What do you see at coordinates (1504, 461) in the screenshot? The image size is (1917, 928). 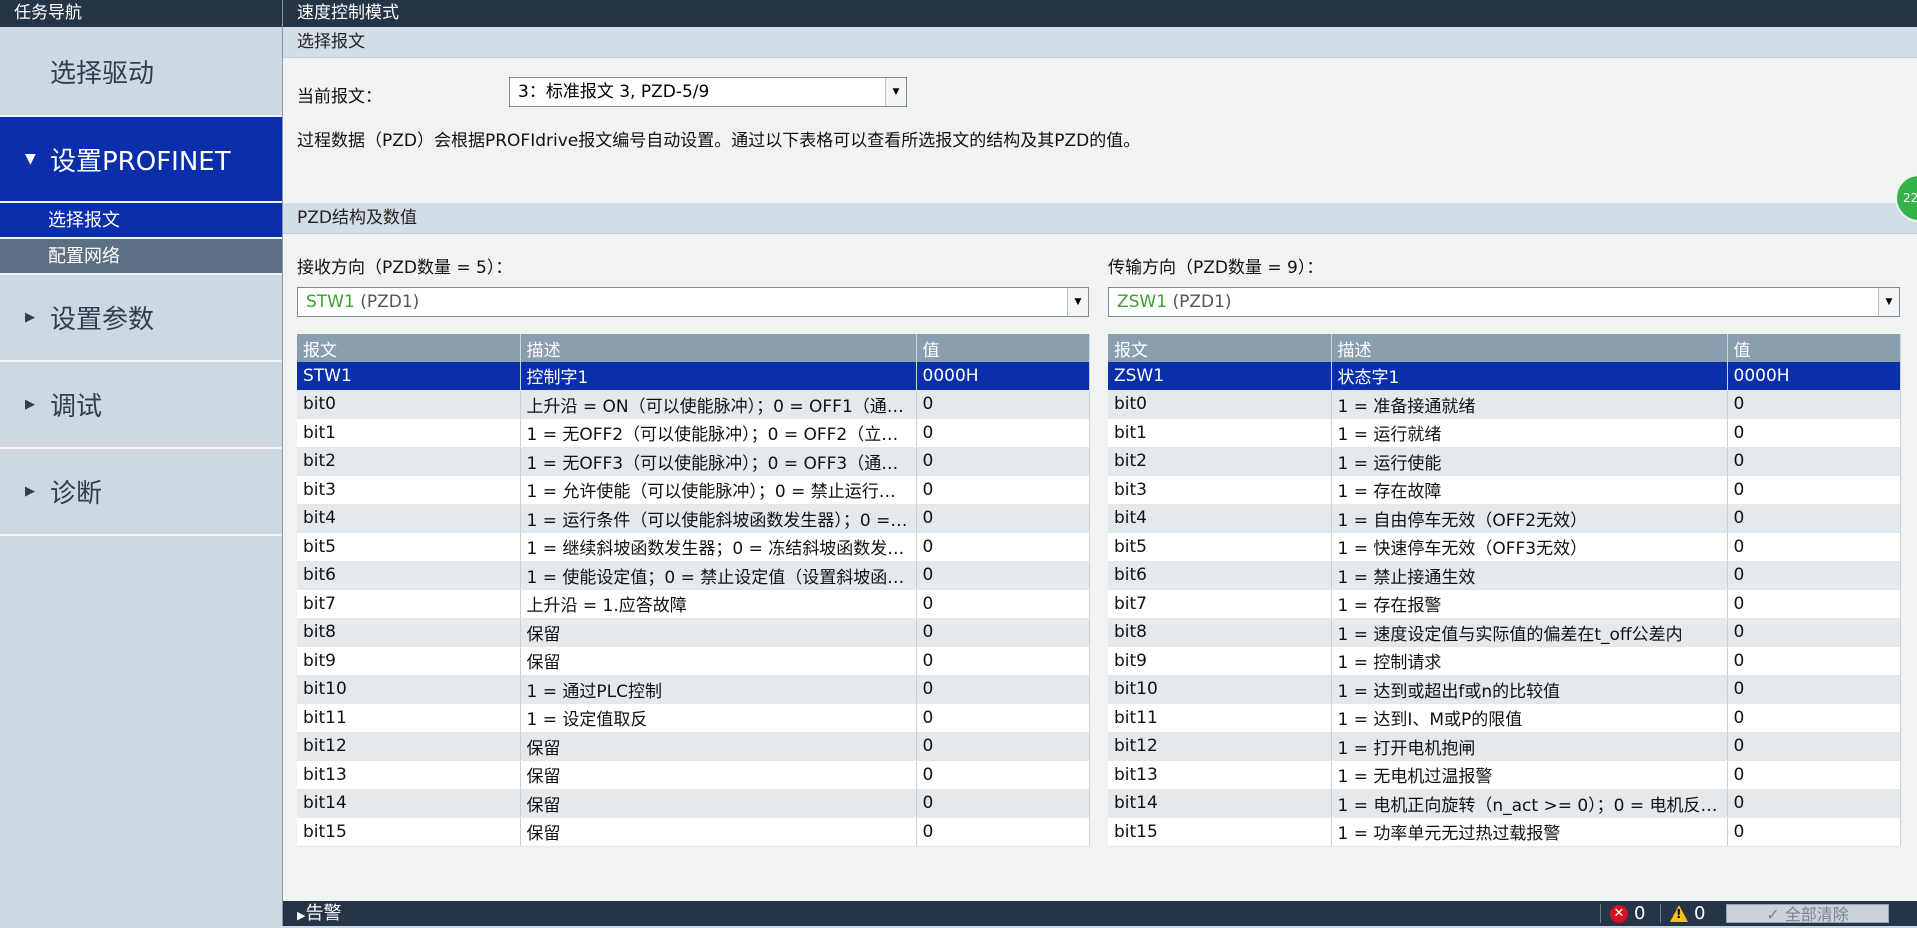 I see `table-row: bit2 1 = 运行使能 0` at bounding box center [1504, 461].